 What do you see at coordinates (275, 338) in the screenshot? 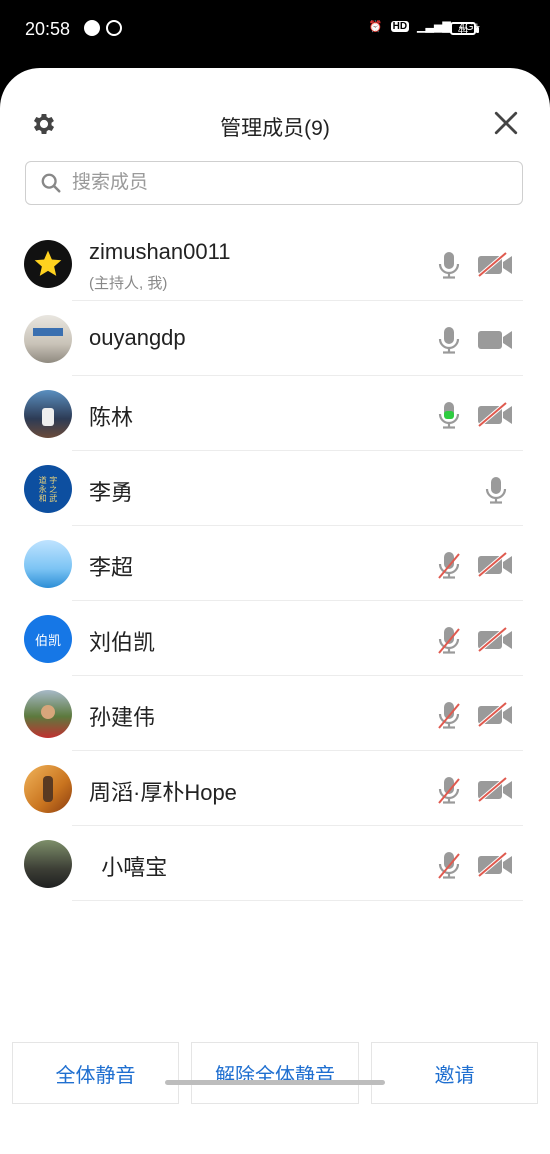
I see `member-row: ouyangdp` at bounding box center [275, 338].